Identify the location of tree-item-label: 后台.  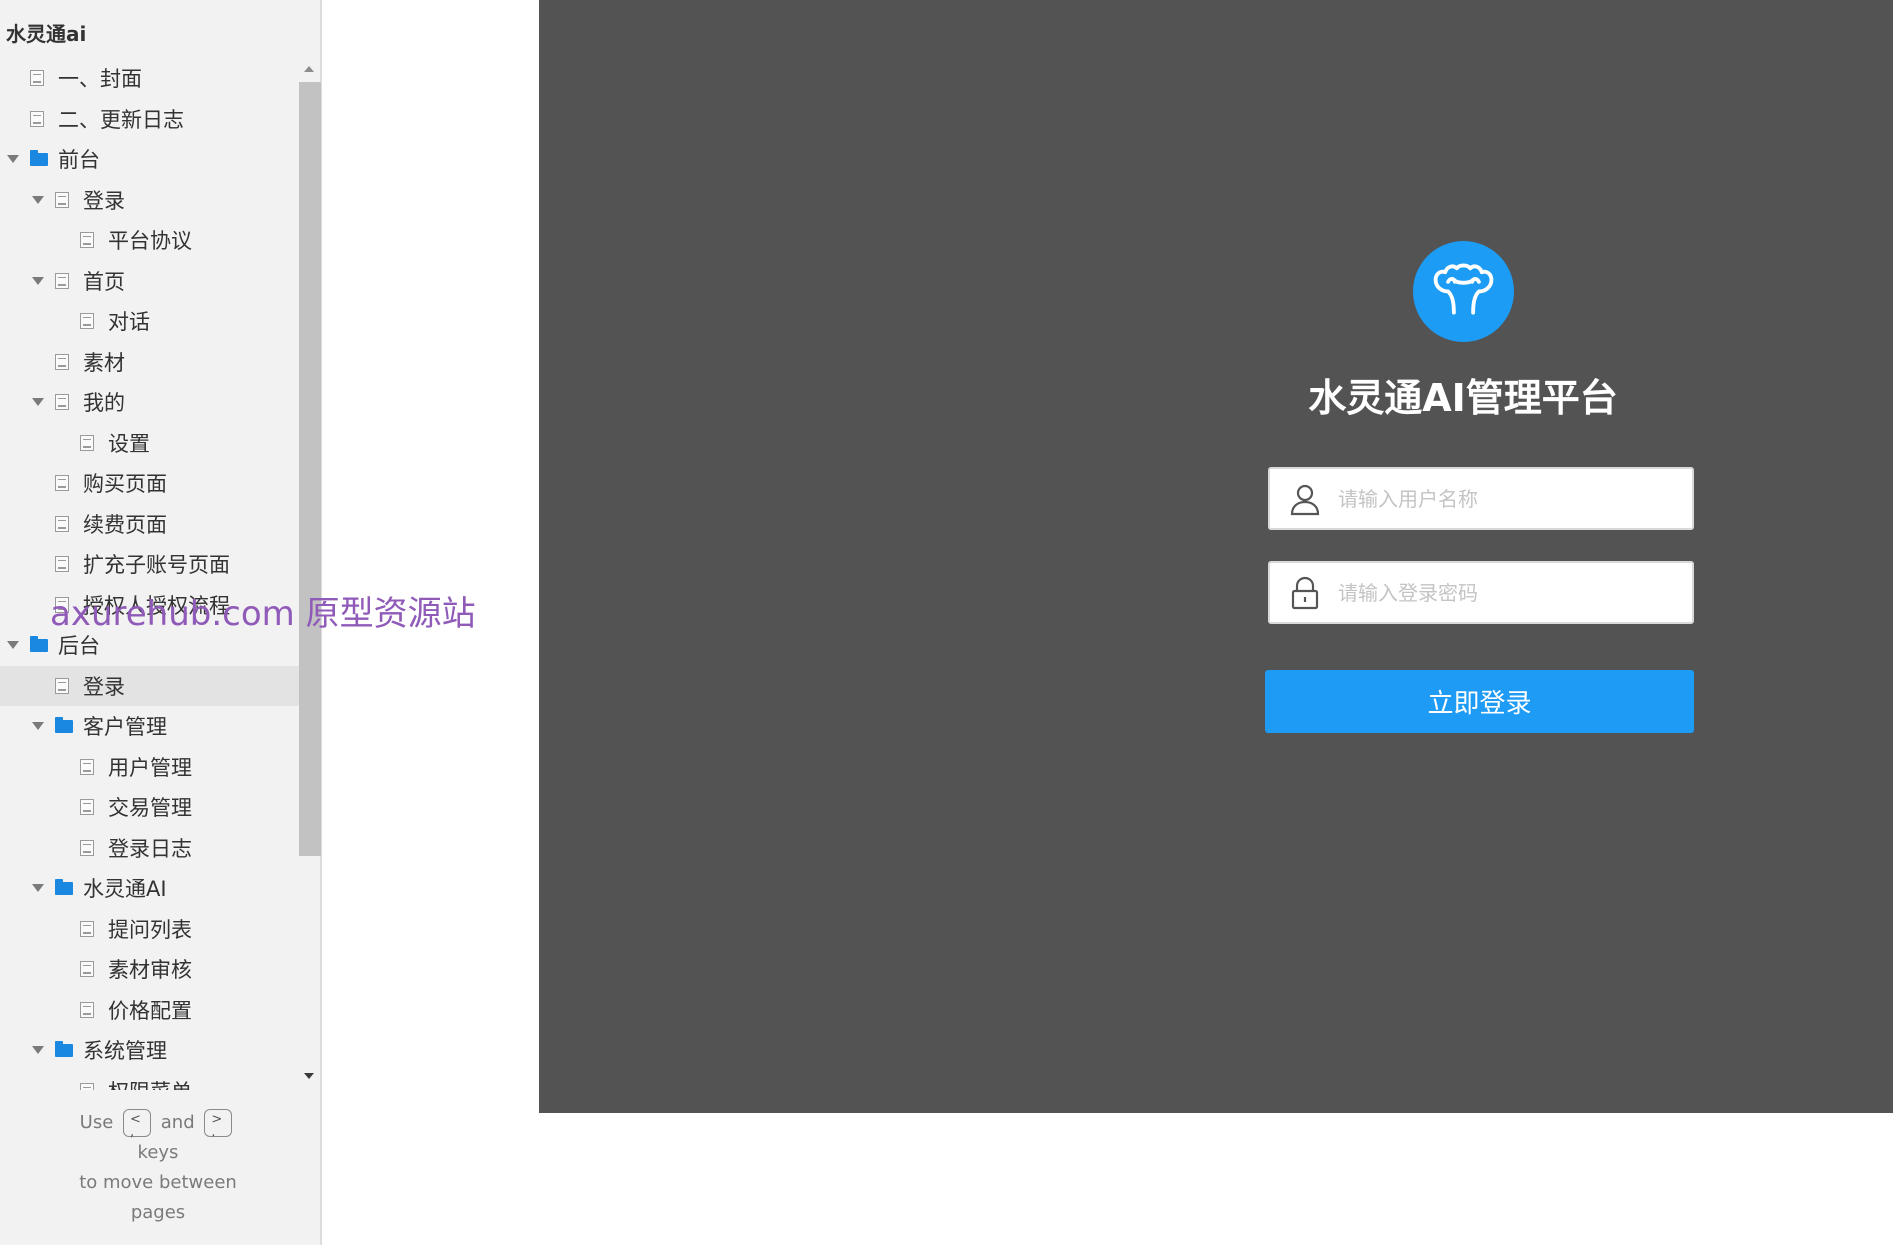
(79, 646).